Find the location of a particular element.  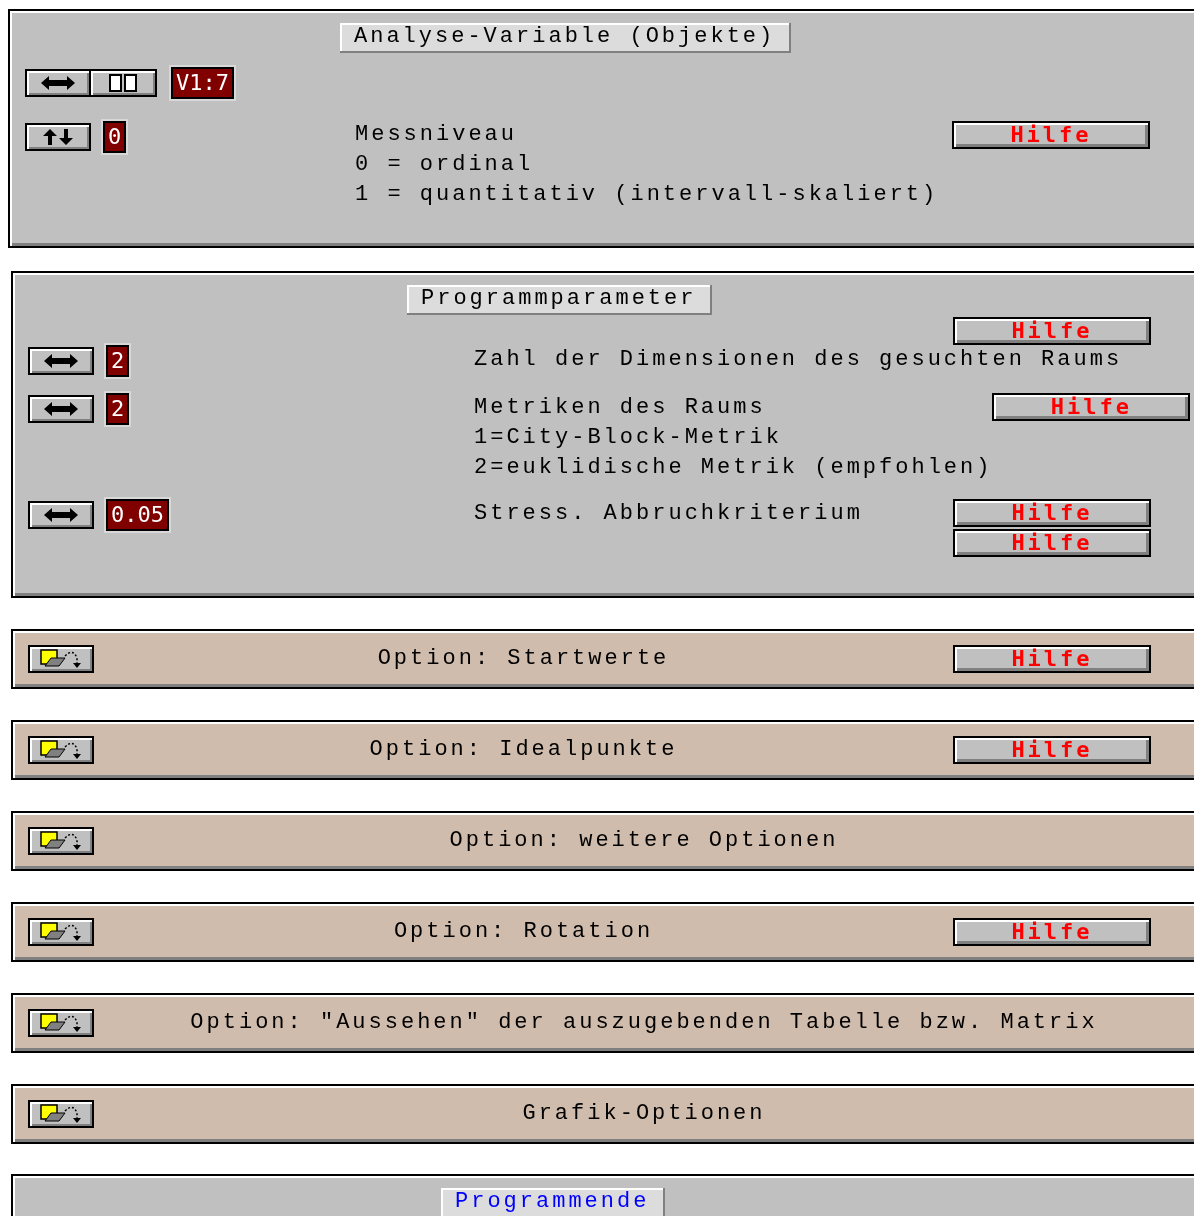

description-text: Zahl der Dimensionen des gesuchten Raums is located at coordinates (798, 360).